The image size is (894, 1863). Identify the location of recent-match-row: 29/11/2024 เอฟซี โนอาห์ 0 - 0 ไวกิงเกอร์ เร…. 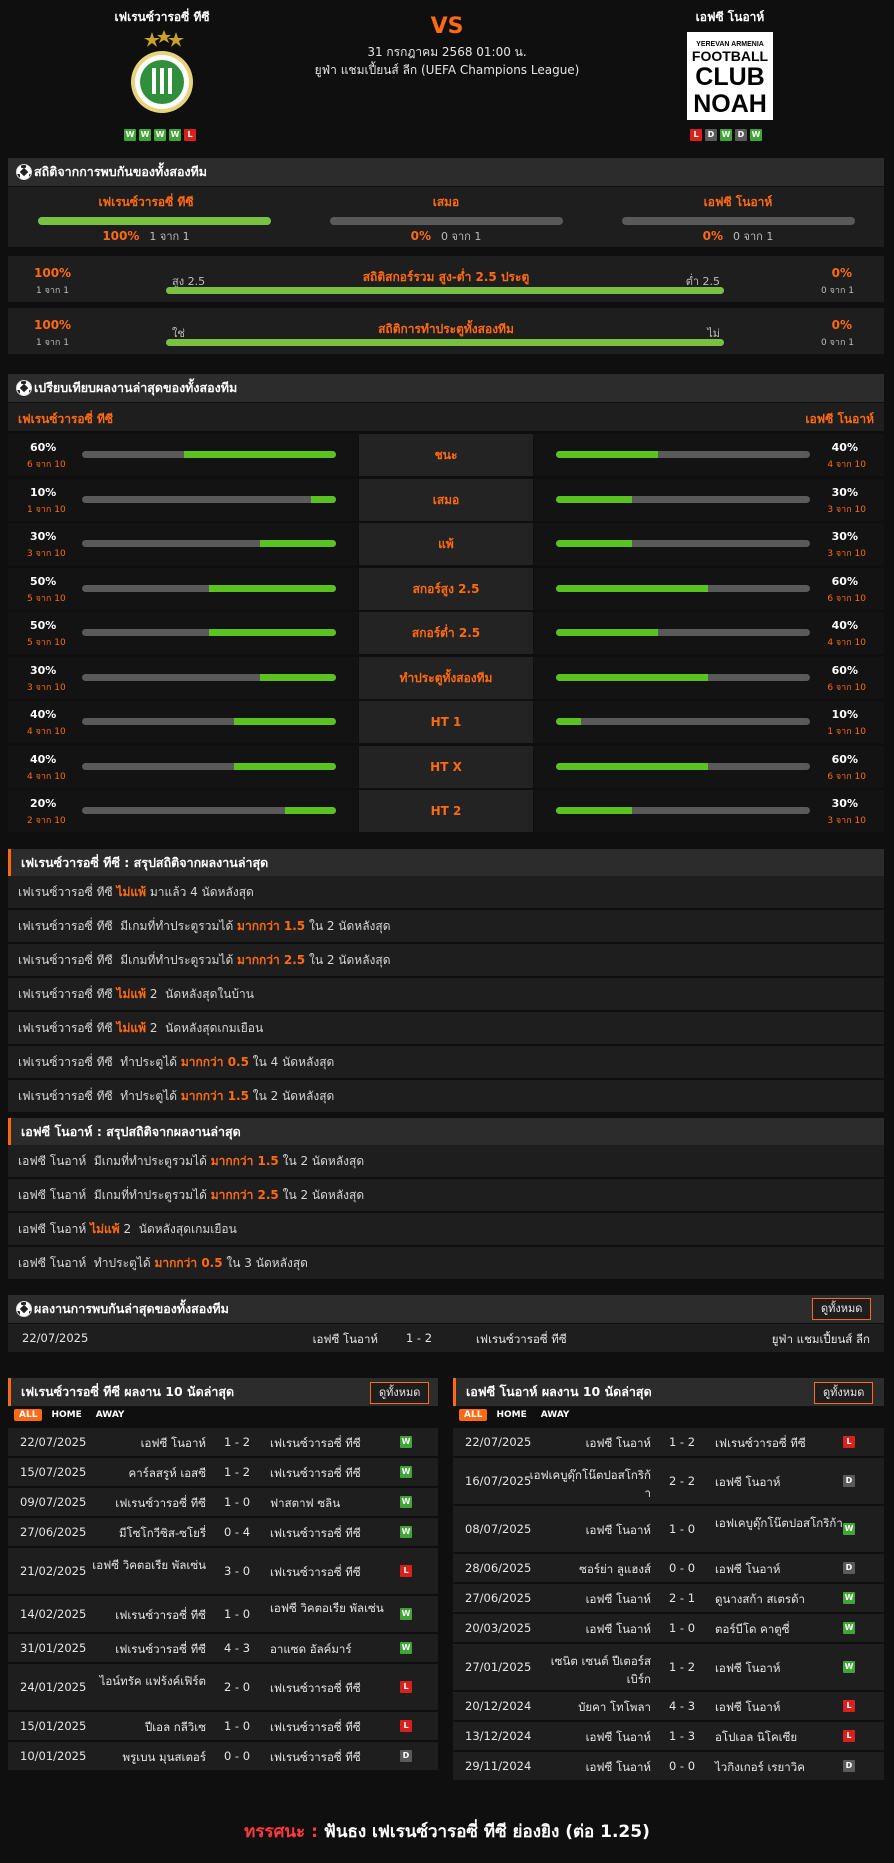
(668, 1766).